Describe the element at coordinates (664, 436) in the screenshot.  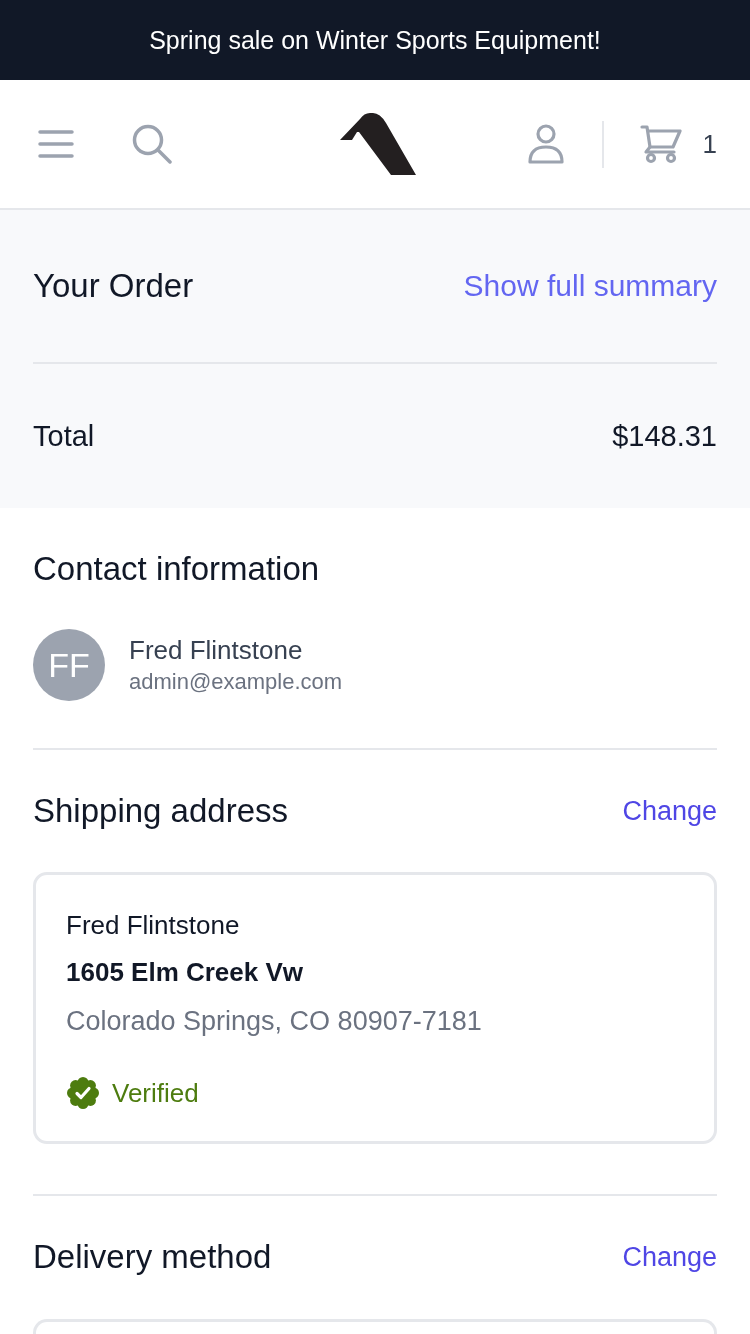
I see `total-value: $148.31` at that location.